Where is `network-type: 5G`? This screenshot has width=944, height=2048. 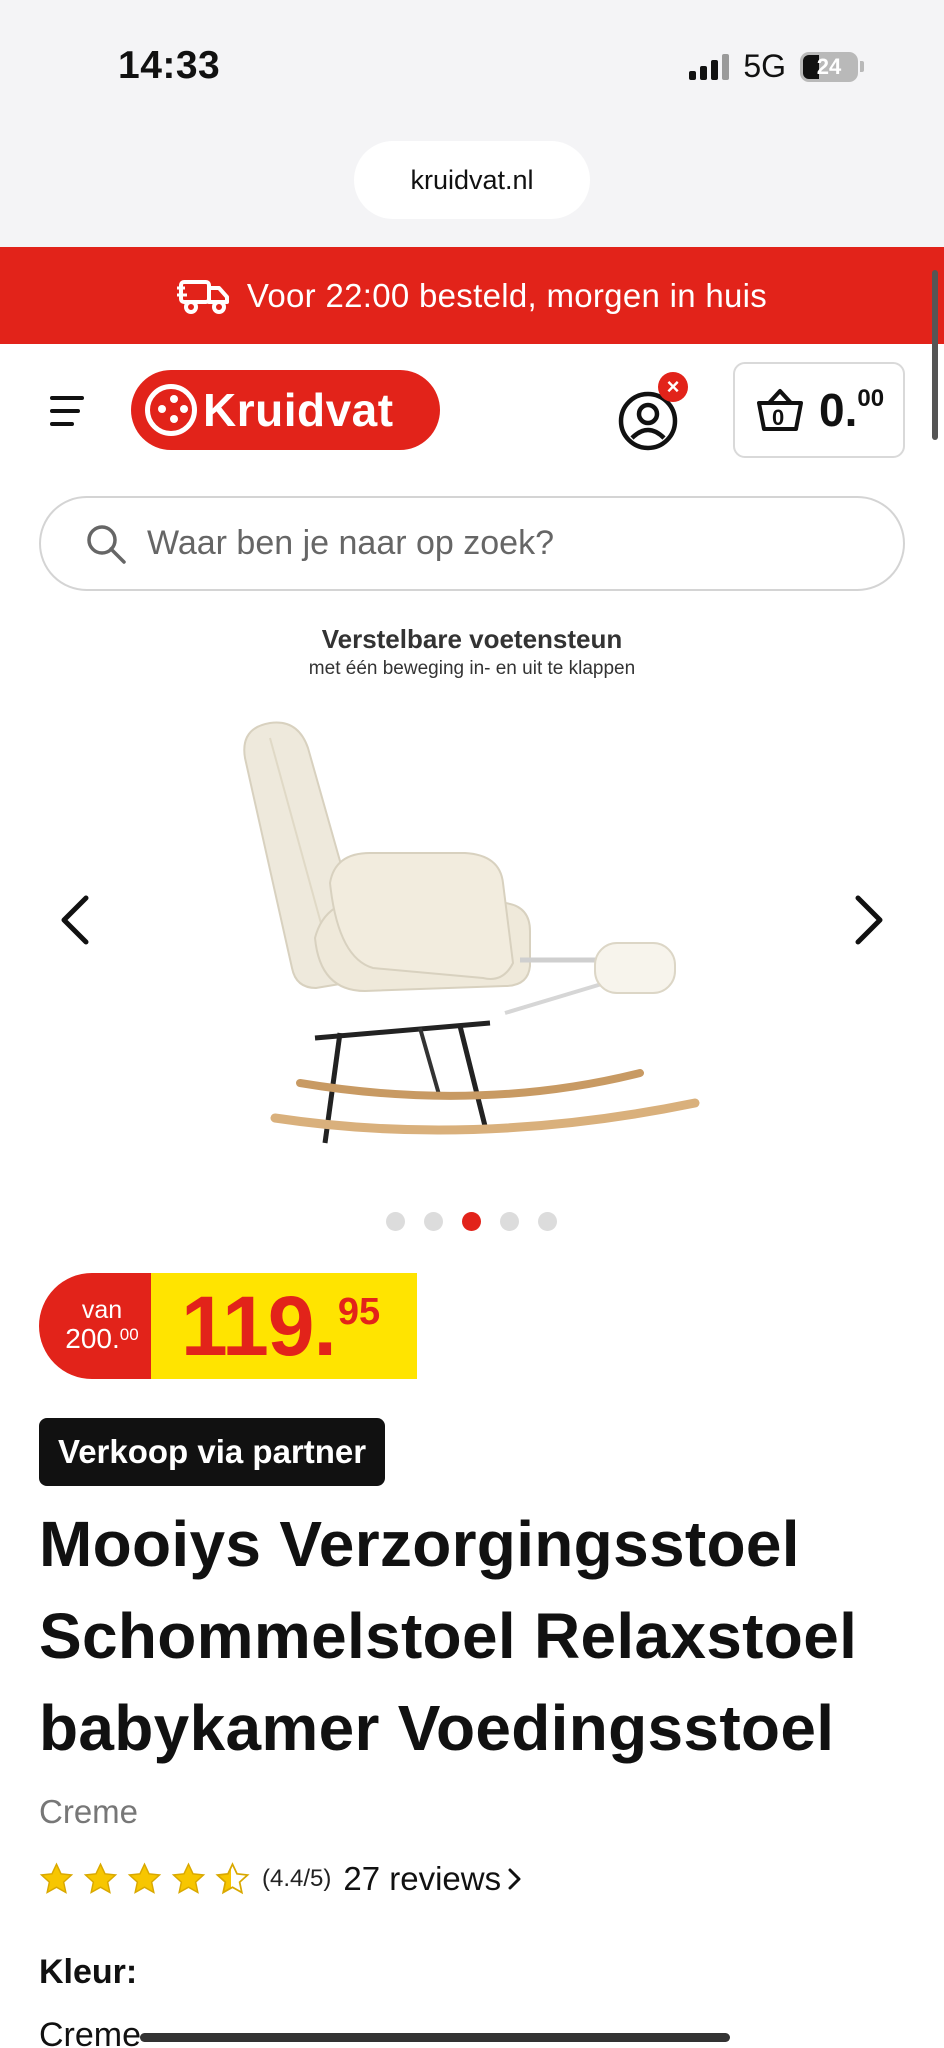
network-type: 5G is located at coordinates (764, 66).